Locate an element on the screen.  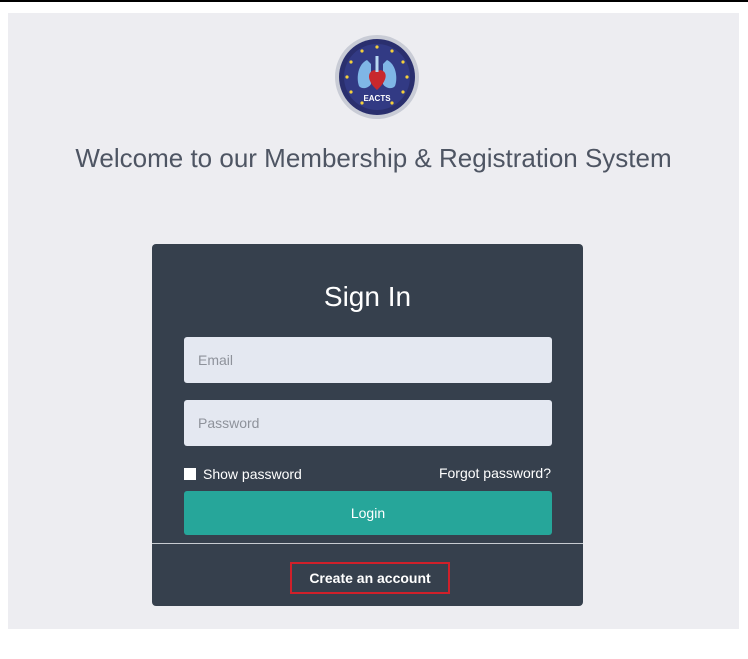
create-account-highlight: Create an account is located at coordinates (370, 578).